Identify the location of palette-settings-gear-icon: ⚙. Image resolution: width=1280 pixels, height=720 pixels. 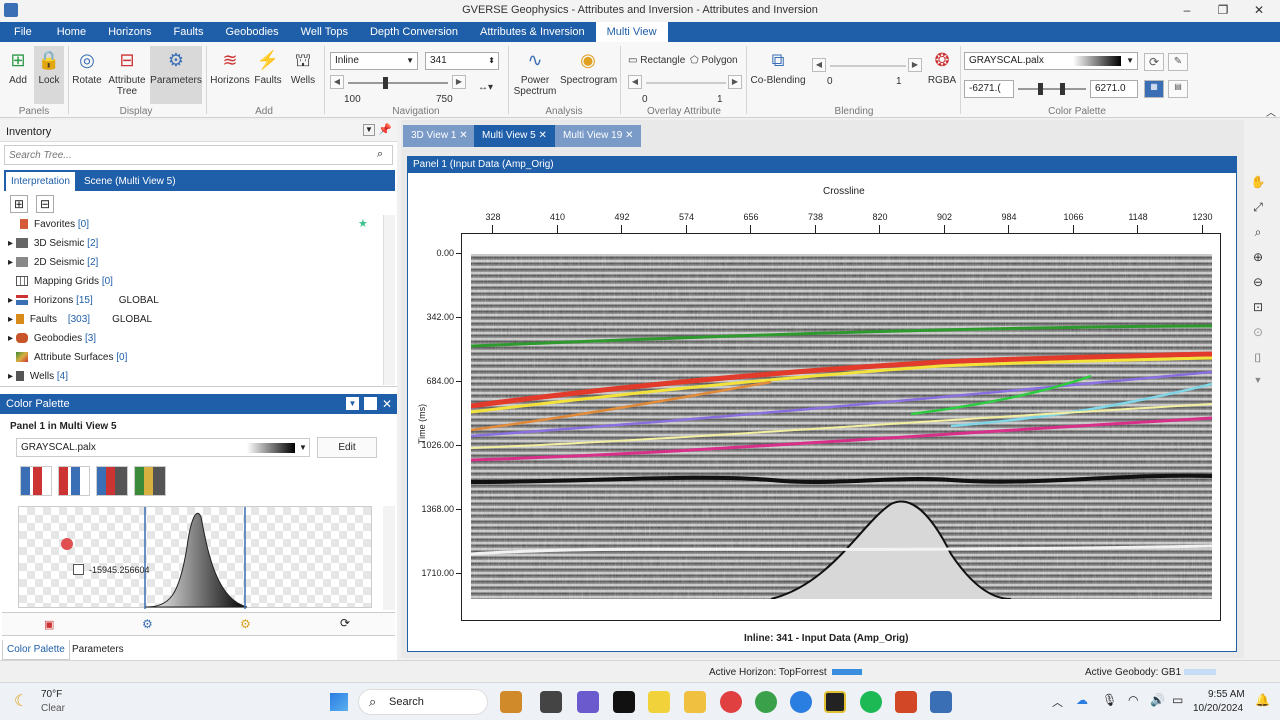
(245, 624).